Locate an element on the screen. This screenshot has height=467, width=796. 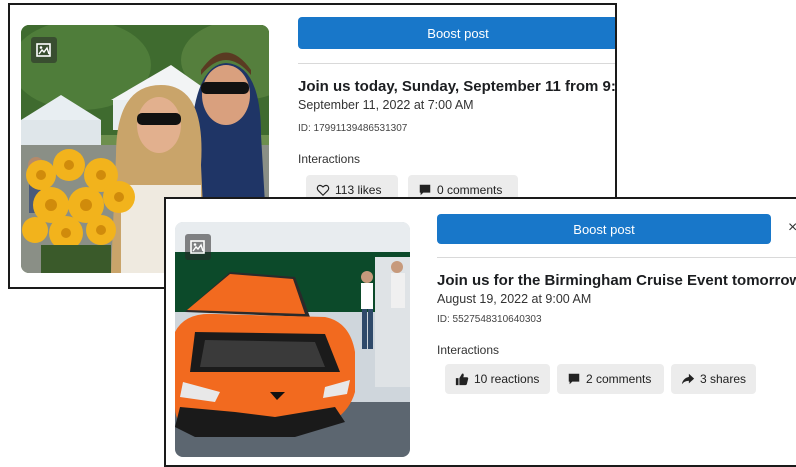
comments-chip: 2 comments is located at coordinates (610, 379).